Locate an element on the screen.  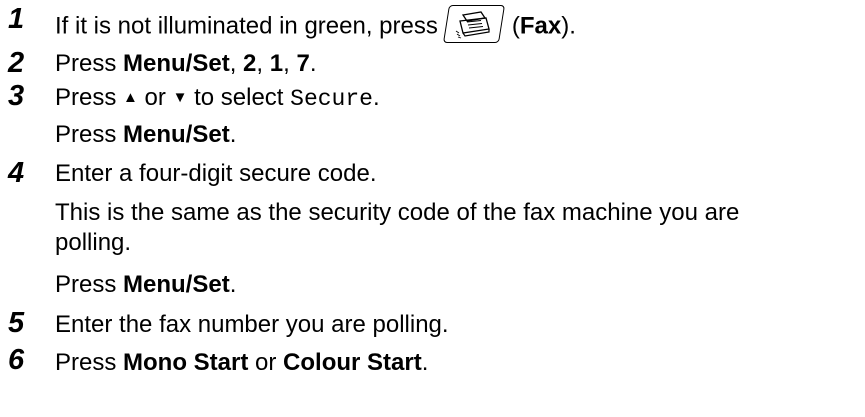
step-number: 6 is located at coordinates (16, 360).